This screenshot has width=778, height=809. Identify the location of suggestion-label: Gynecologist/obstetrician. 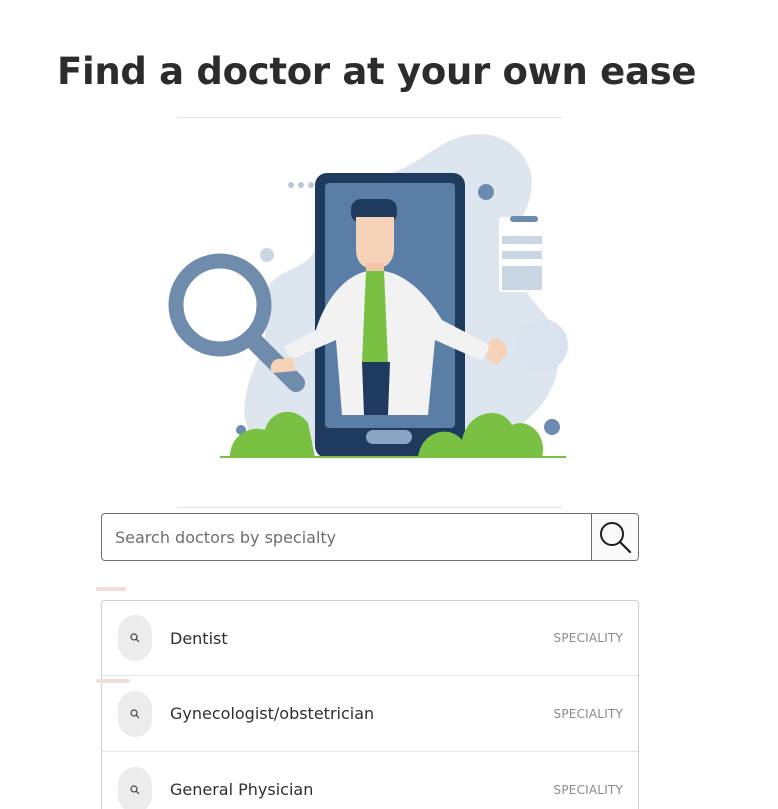
(272, 713).